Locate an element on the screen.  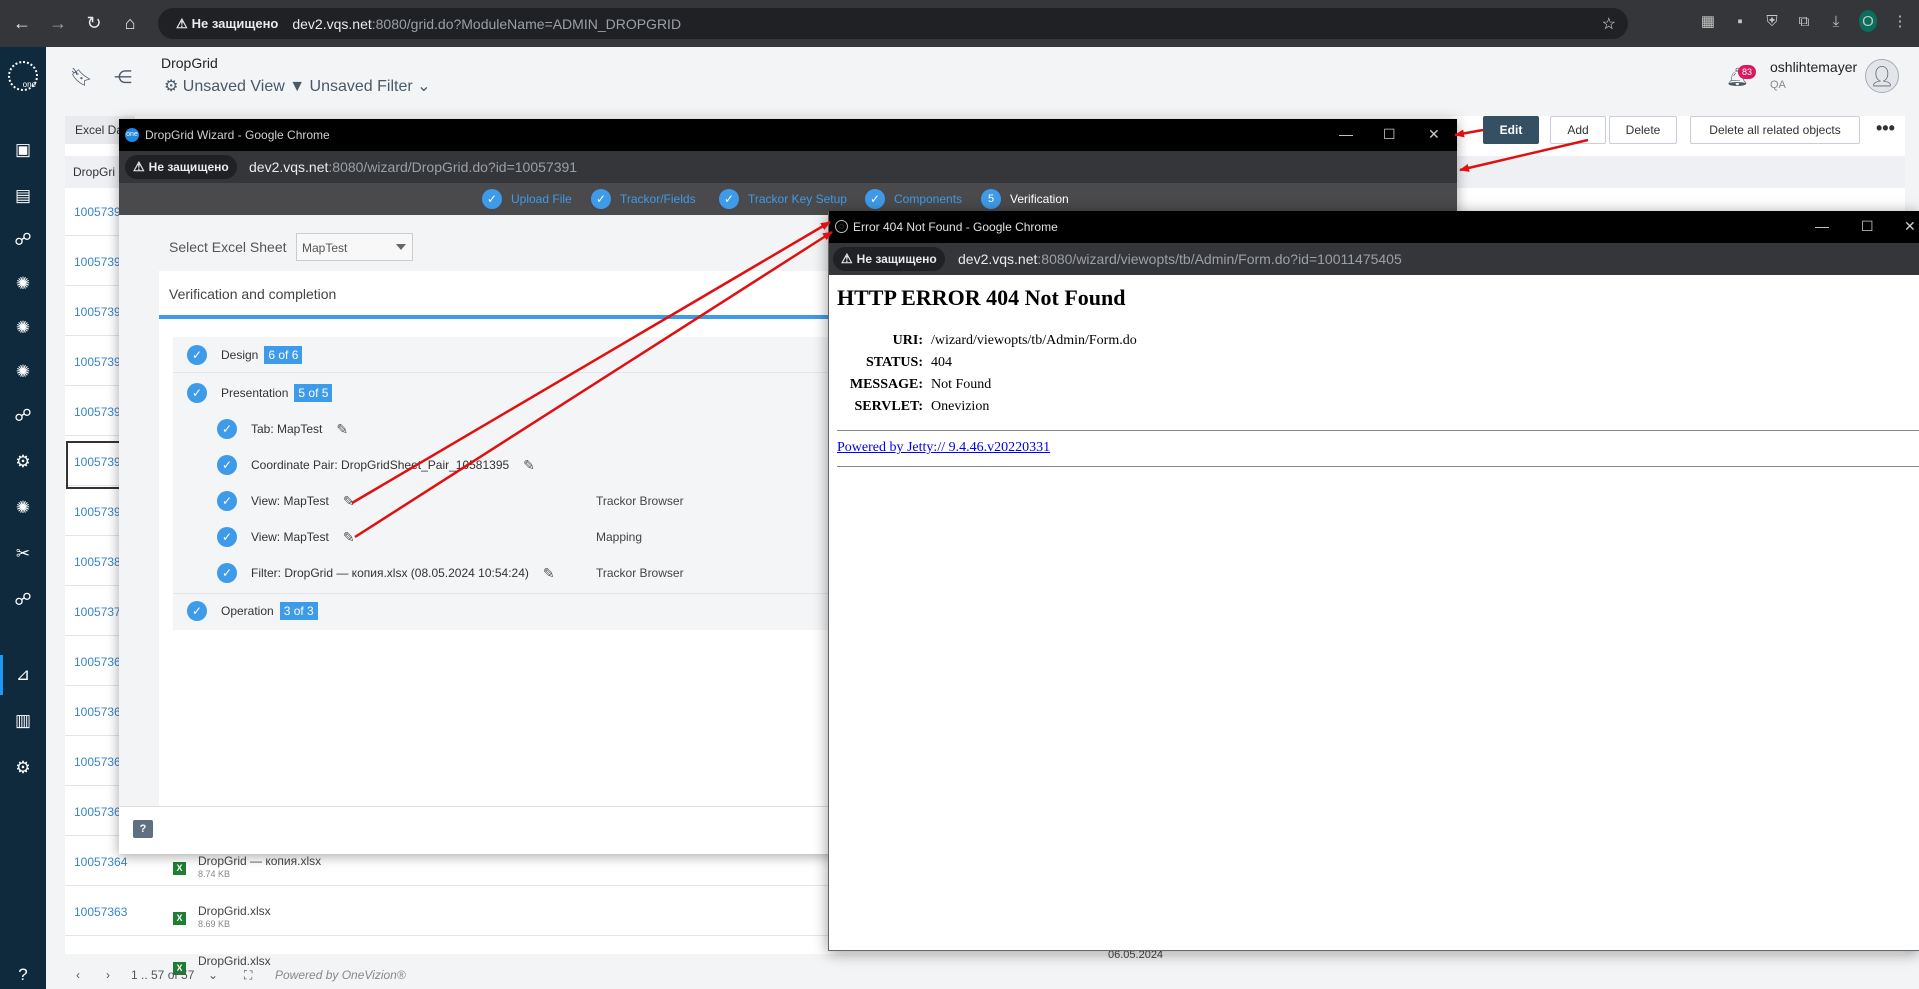
settings-icon: ⚙ is located at coordinates (23, 768).